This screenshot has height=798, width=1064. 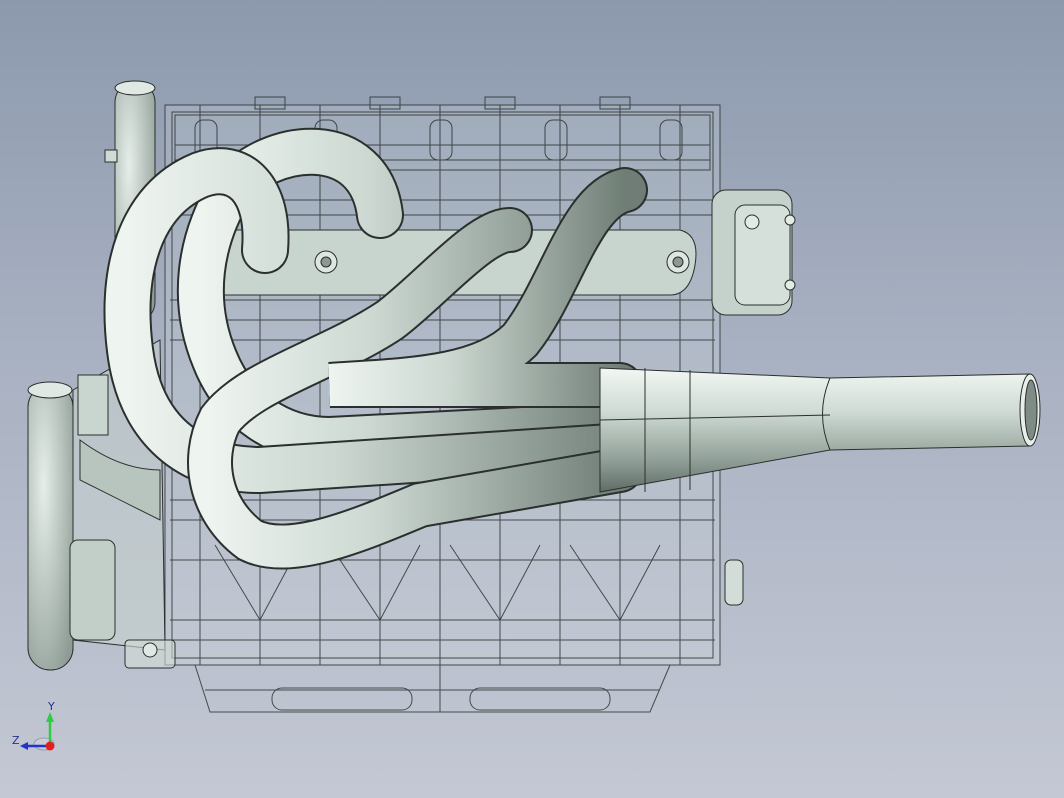 What do you see at coordinates (16, 740) in the screenshot?
I see `z-axis-label: Z` at bounding box center [16, 740].